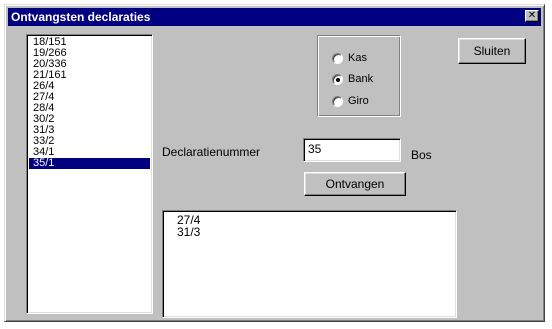 The height and width of the screenshot is (329, 552). What do you see at coordinates (352, 150) in the screenshot?
I see `declaration-number-input: 35` at bounding box center [352, 150].